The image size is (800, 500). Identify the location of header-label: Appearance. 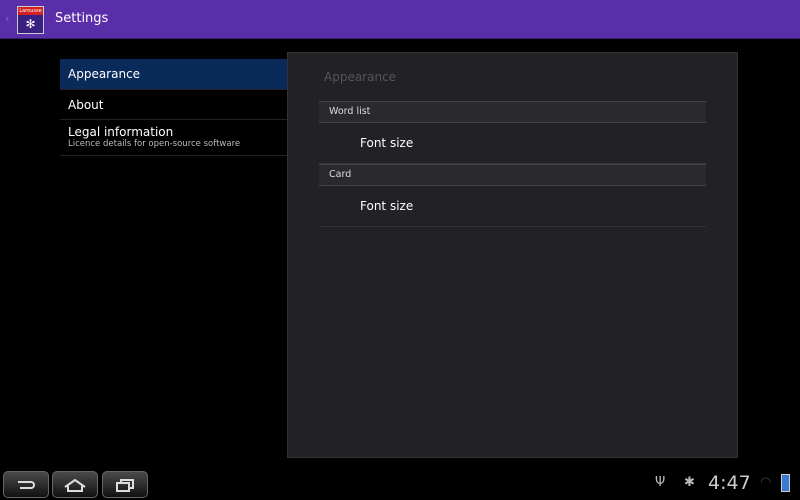
(104, 74).